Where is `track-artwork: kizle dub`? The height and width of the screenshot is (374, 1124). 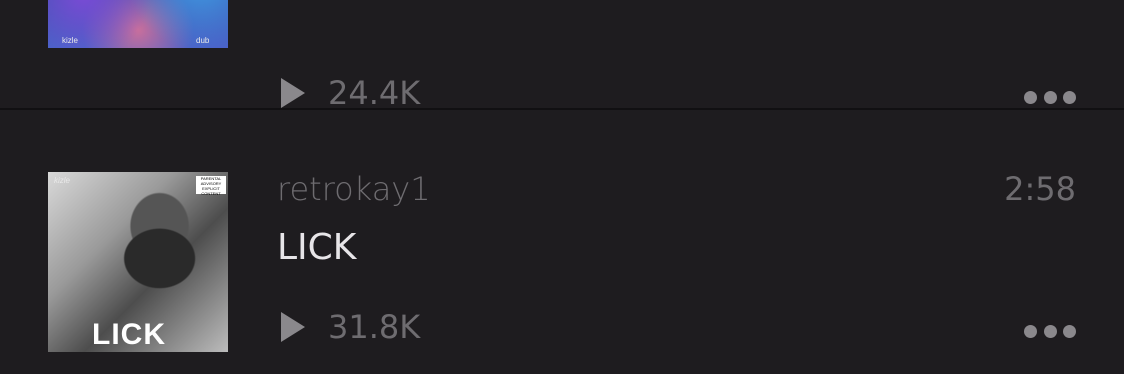 track-artwork: kizle dub is located at coordinates (138, 24).